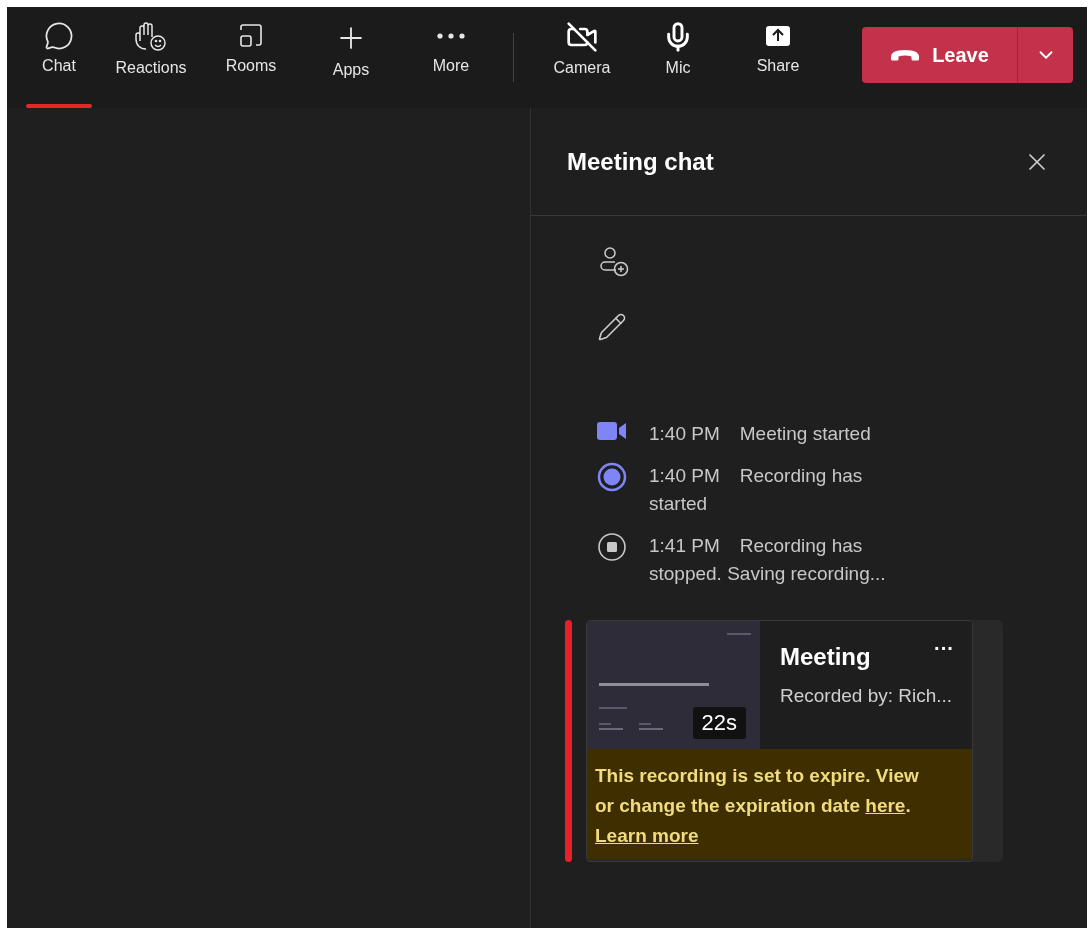 The height and width of the screenshot is (930, 1089). What do you see at coordinates (612, 547) in the screenshot?
I see `stop-icon` at bounding box center [612, 547].